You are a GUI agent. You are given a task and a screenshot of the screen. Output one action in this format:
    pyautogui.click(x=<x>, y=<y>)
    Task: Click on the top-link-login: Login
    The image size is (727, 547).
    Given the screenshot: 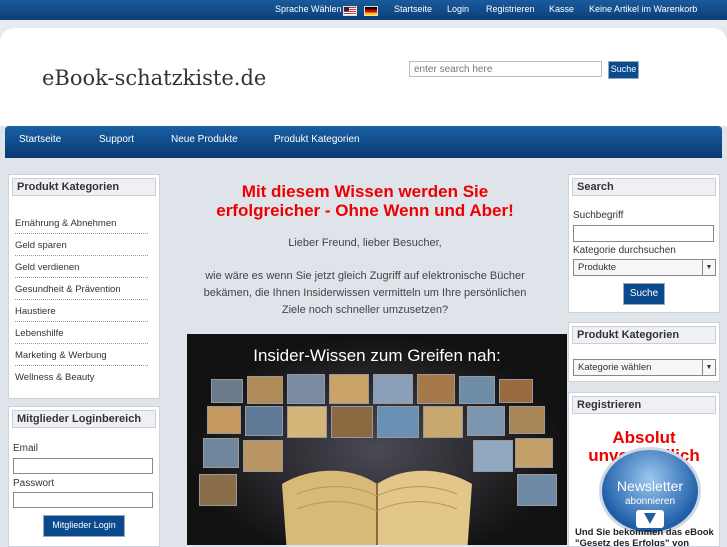 What is the action you would take?
    pyautogui.click(x=458, y=9)
    